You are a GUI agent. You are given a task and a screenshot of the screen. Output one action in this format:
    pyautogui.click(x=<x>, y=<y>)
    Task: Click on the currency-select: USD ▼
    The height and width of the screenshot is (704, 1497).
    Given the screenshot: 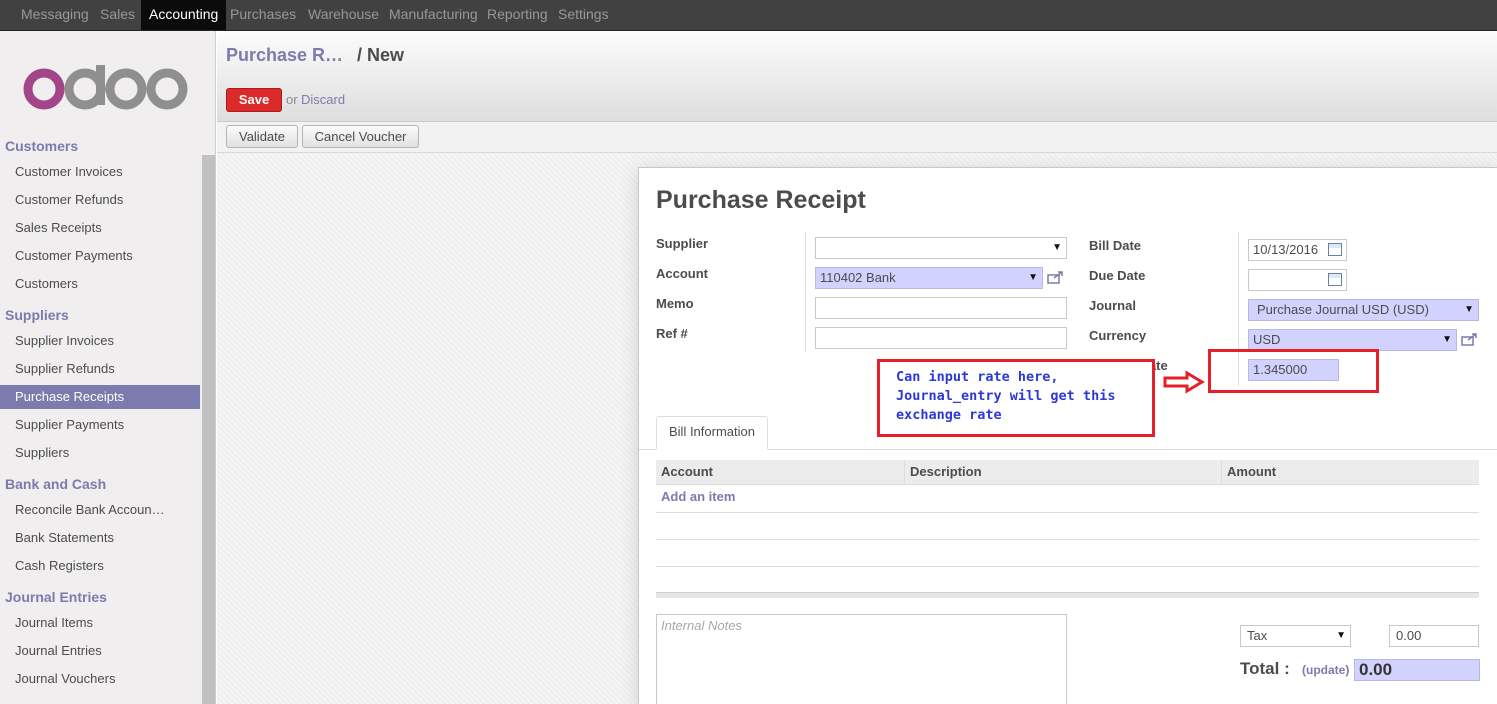 What is the action you would take?
    pyautogui.click(x=1352, y=340)
    